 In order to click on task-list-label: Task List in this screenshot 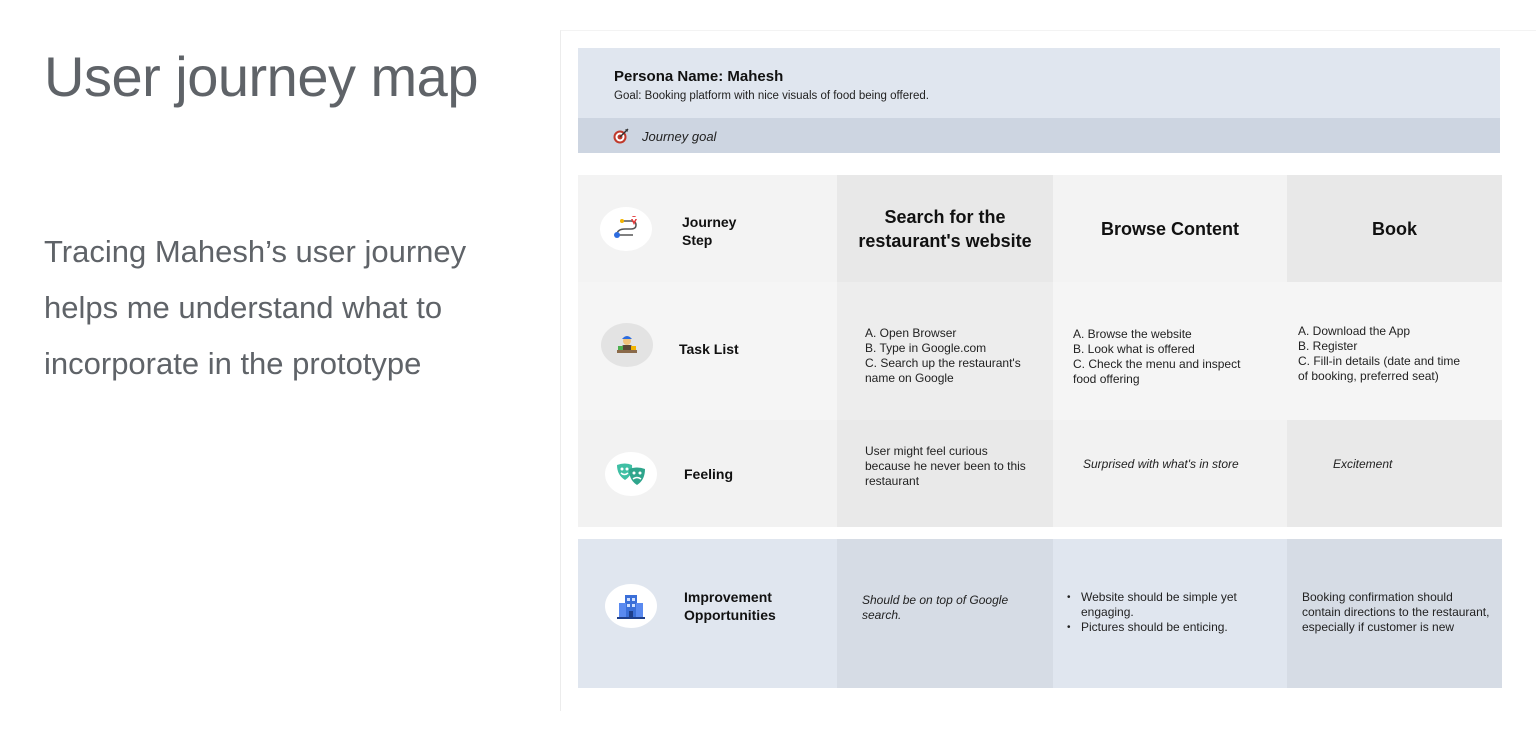, I will do `click(709, 349)`.